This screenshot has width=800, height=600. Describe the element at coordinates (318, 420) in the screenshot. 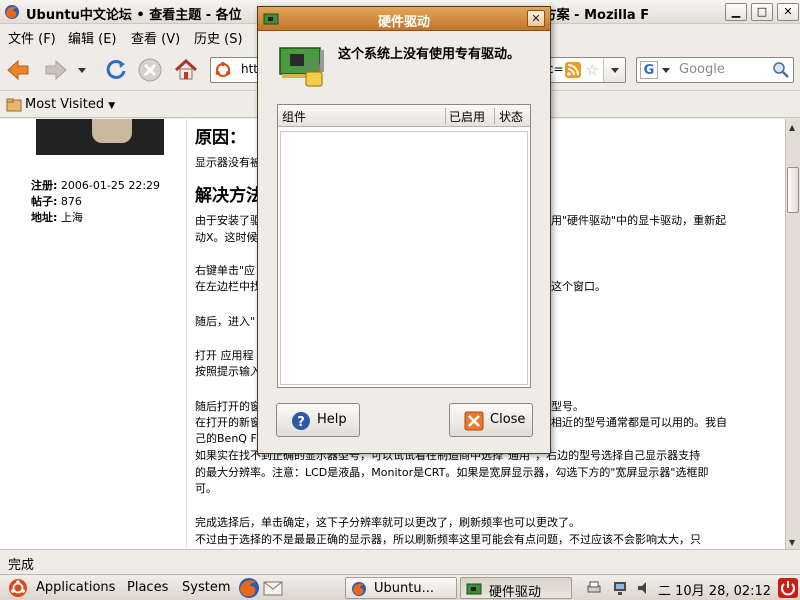

I see `help-button: ? Help` at that location.